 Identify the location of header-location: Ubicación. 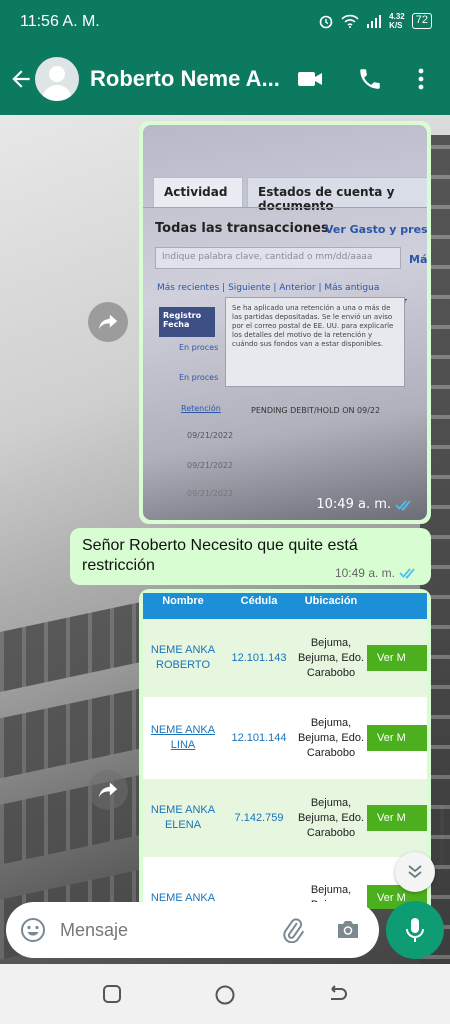
(331, 601).